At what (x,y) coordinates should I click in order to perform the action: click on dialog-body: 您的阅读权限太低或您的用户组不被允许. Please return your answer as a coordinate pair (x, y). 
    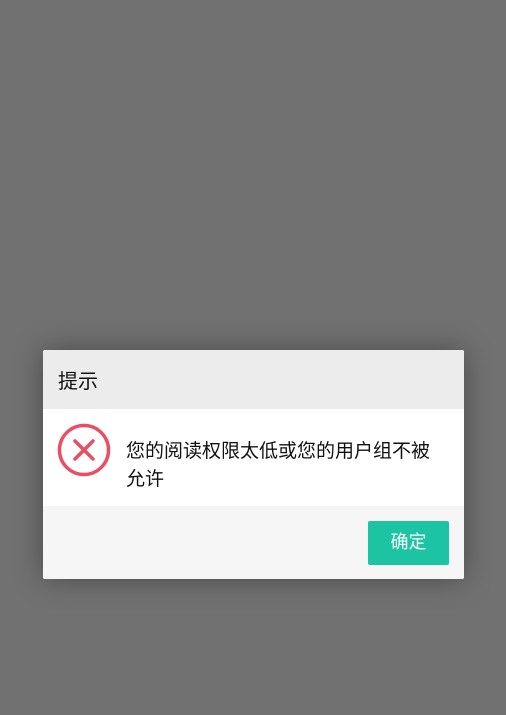
    Looking at the image, I should click on (253, 457).